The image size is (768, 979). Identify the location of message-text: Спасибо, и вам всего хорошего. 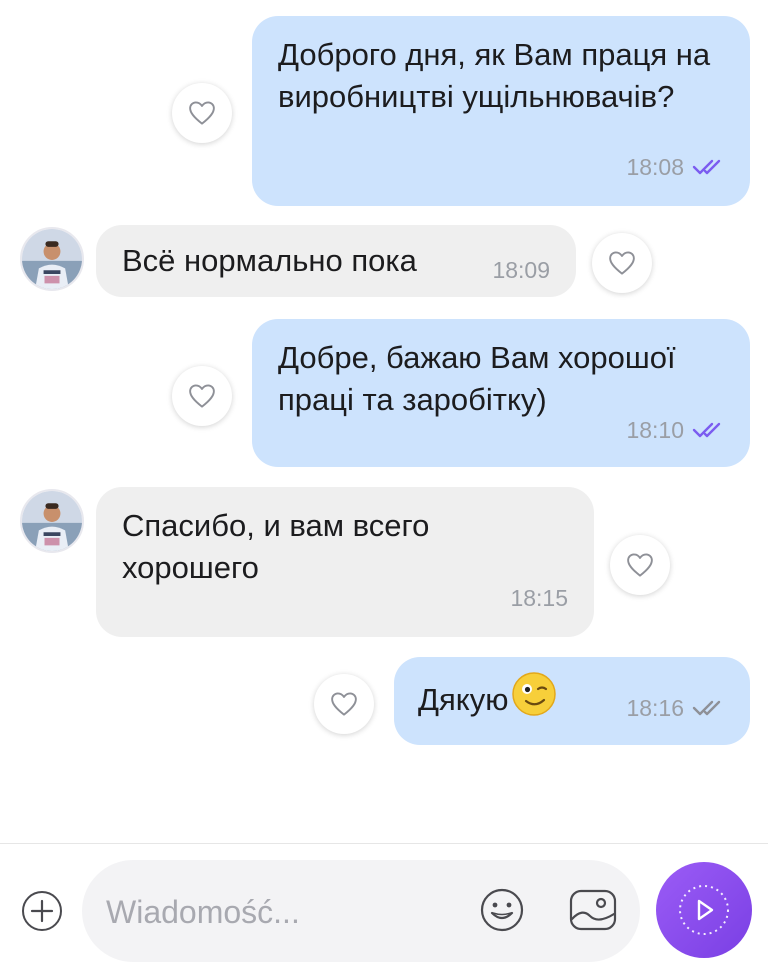
(276, 546).